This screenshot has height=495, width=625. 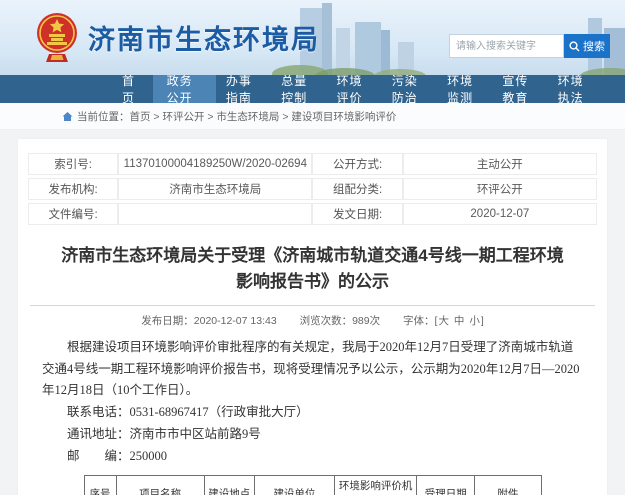 I want to click on nav-item-env-enforcement: 环境执法, so click(x=575, y=89).